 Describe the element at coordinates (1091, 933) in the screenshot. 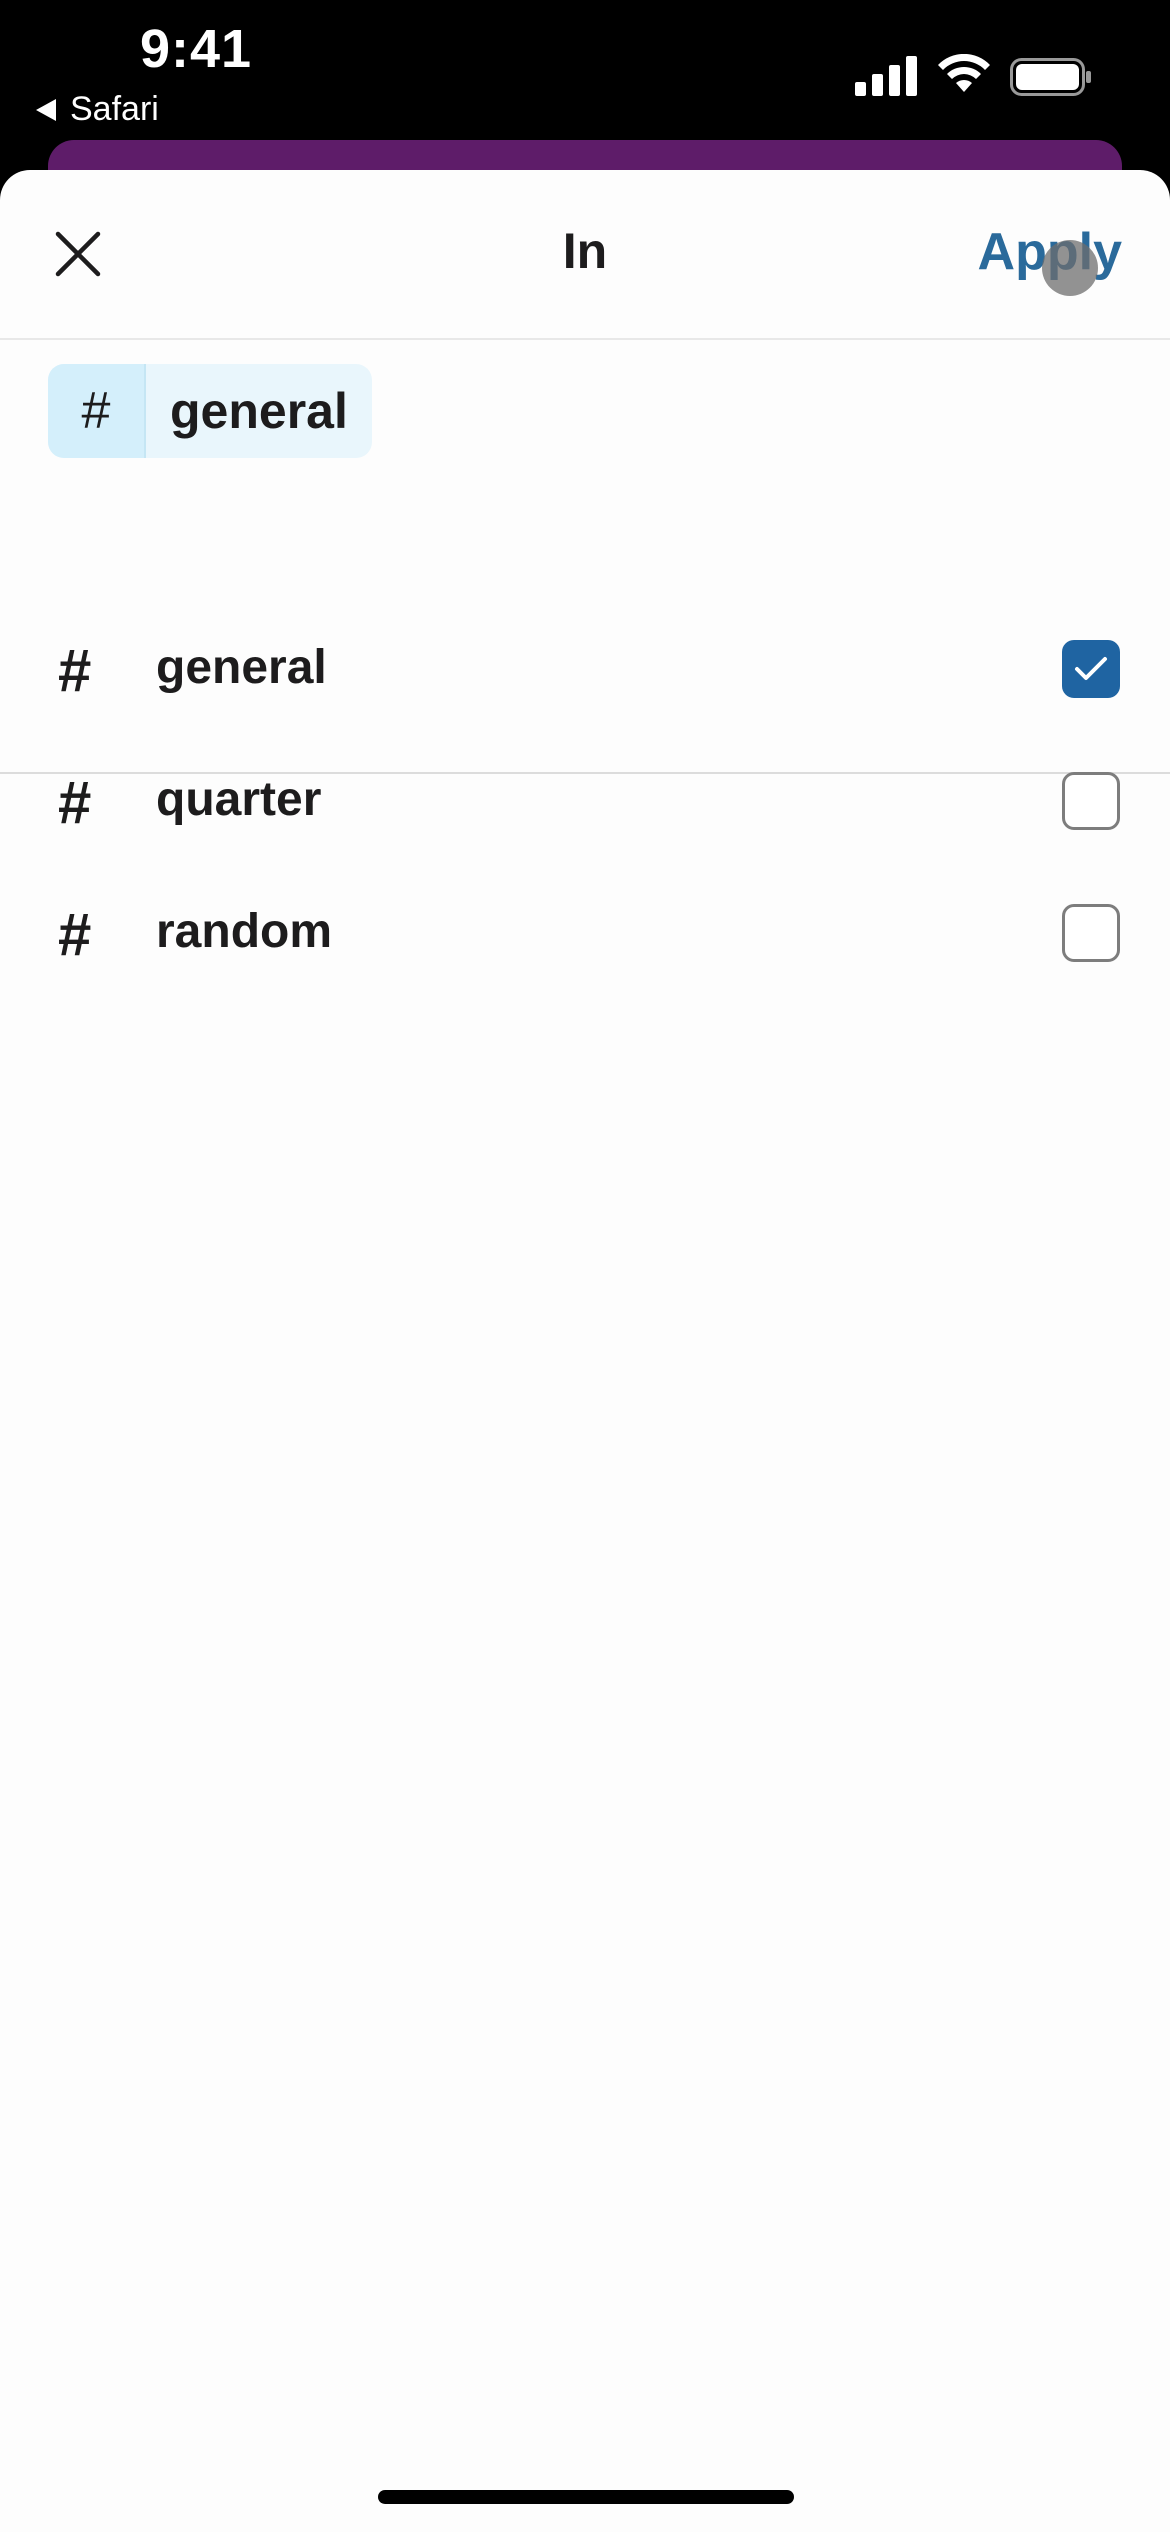

I see `channel-checkbox-random` at that location.